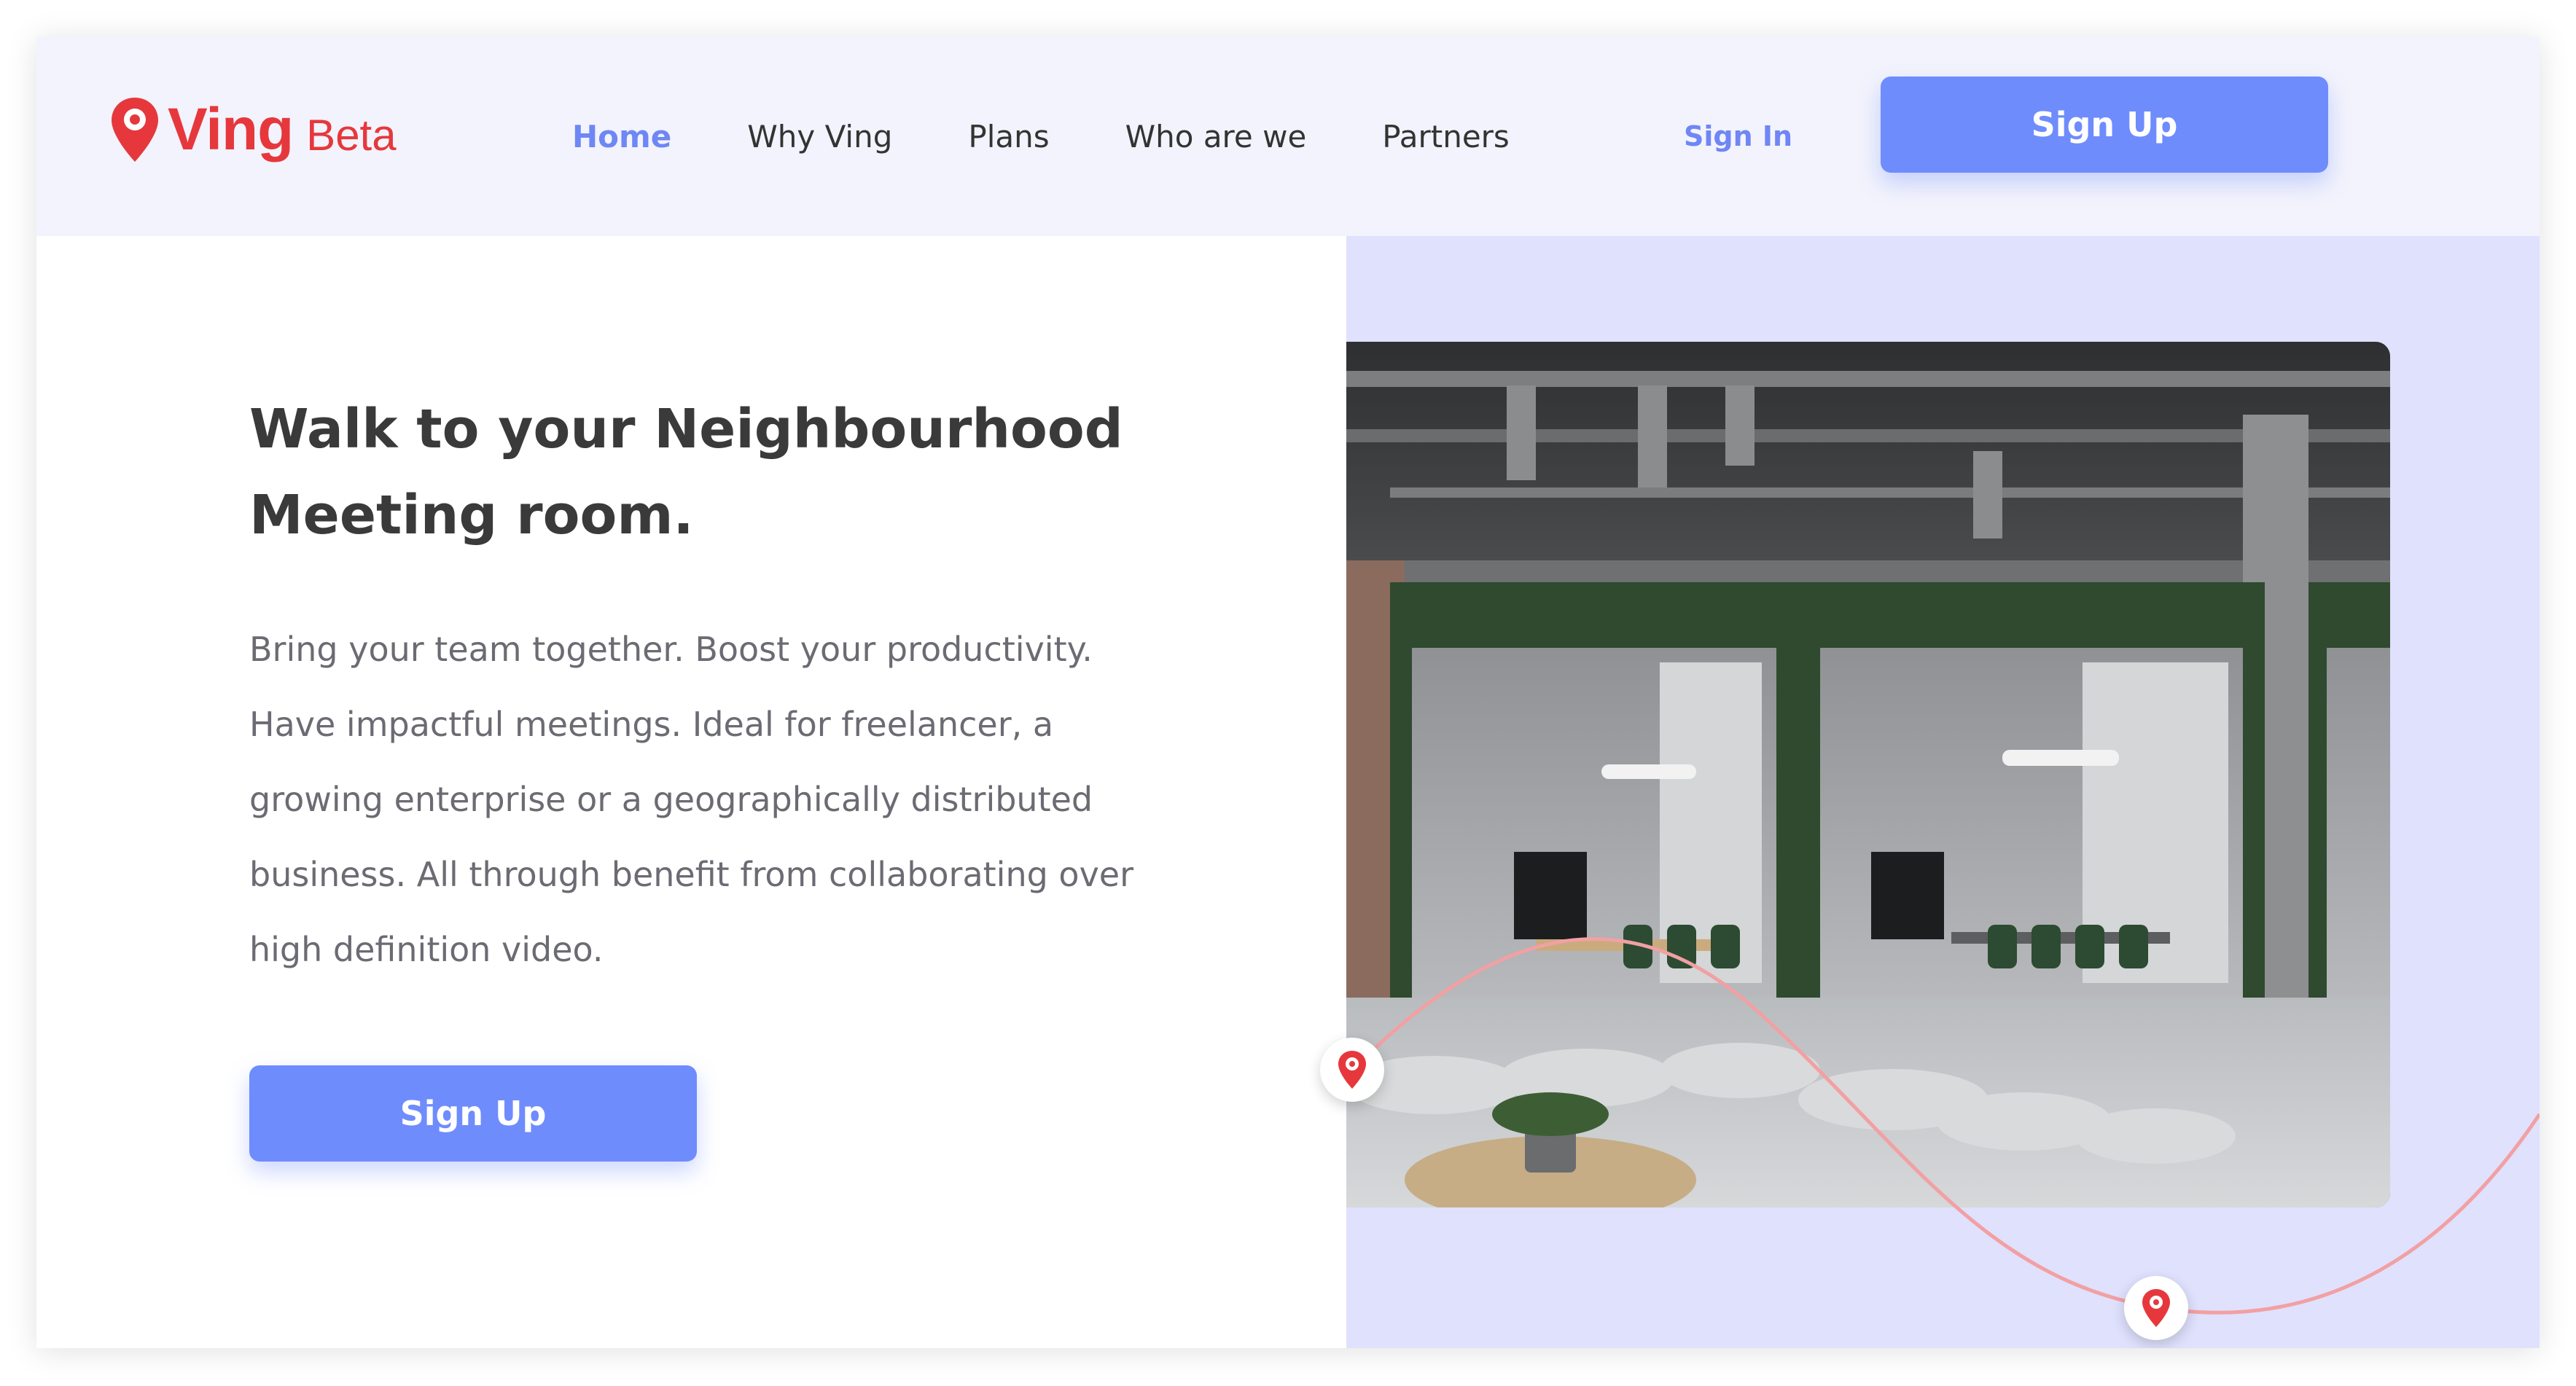  What do you see at coordinates (1446, 136) in the screenshot?
I see `nav-item-partners: Partners` at bounding box center [1446, 136].